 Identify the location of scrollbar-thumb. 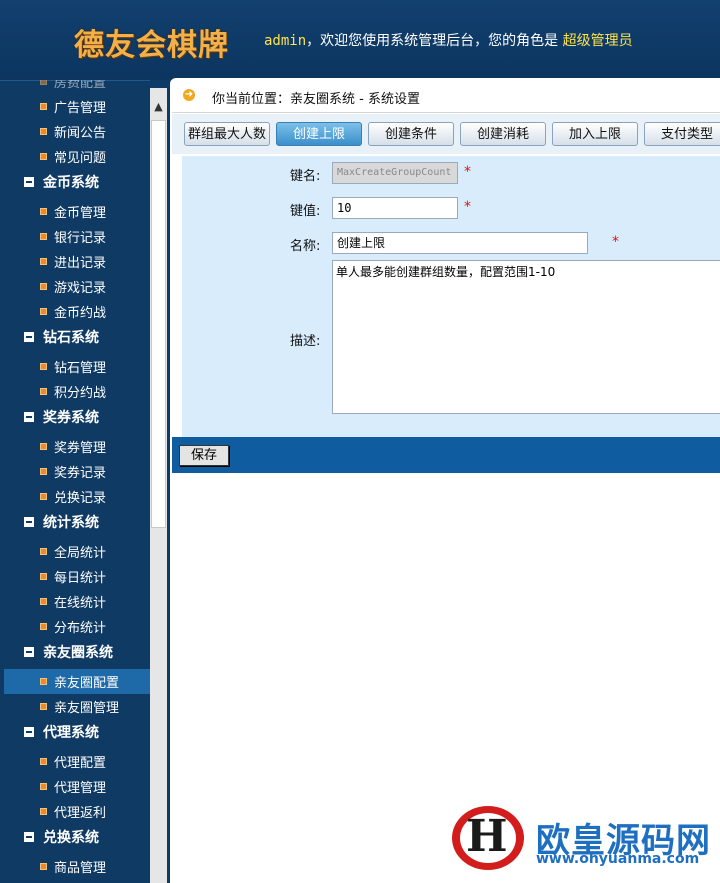
(158, 324).